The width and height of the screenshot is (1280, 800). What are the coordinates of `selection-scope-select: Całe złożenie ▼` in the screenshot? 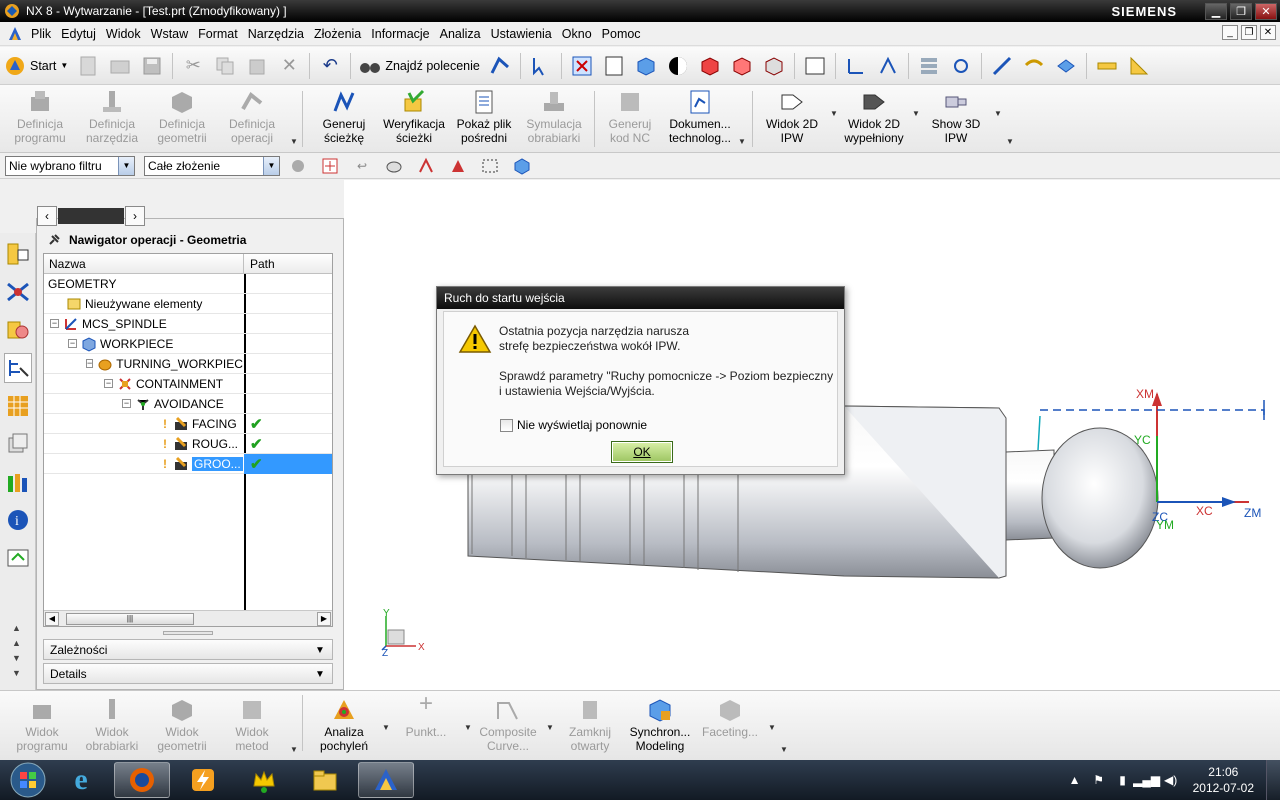 It's located at (212, 165).